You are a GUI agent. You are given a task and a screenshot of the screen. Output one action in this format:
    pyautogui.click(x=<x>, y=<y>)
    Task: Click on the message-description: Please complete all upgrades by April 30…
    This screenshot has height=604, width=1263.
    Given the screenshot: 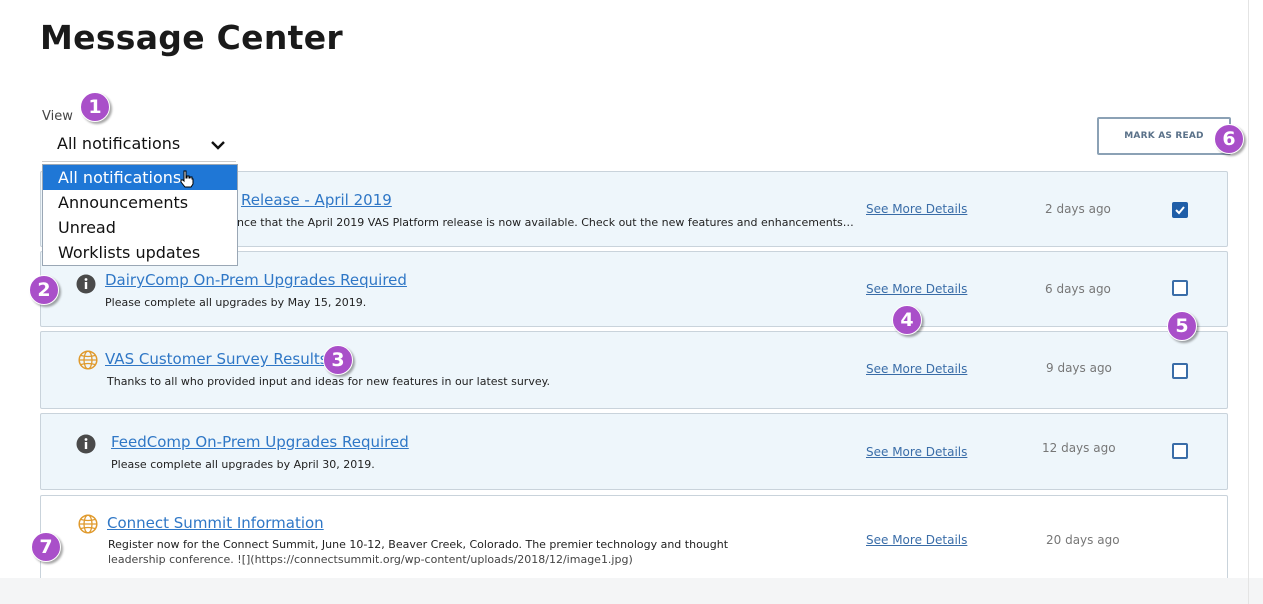 What is the action you would take?
    pyautogui.click(x=243, y=464)
    